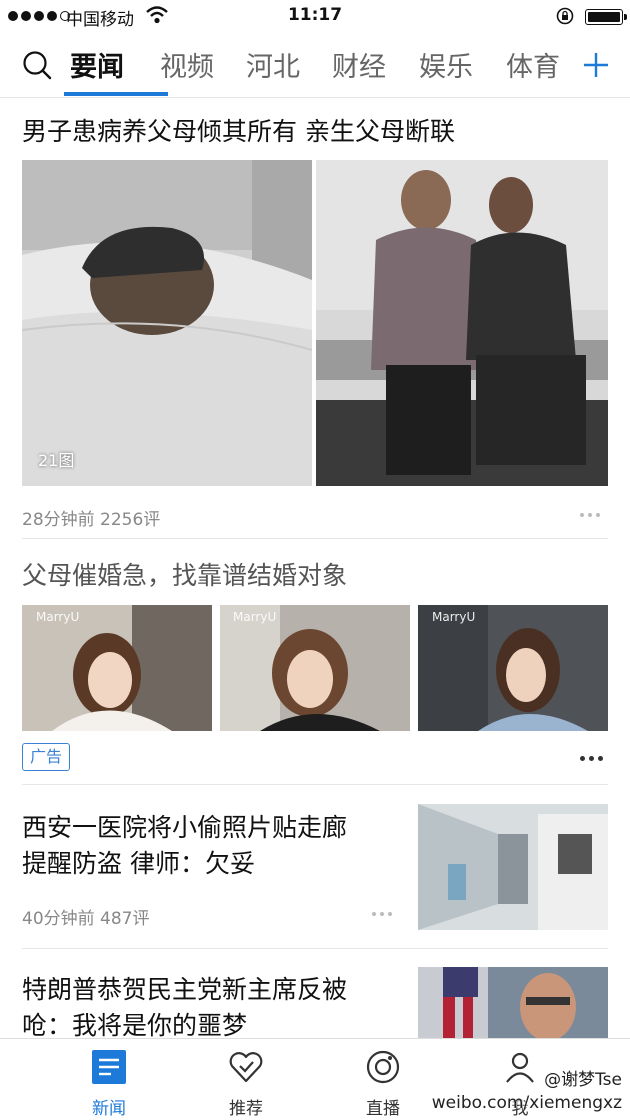 The height and width of the screenshot is (1120, 630). Describe the element at coordinates (56, 460) in the screenshot. I see `image-count-badge: 21图` at that location.